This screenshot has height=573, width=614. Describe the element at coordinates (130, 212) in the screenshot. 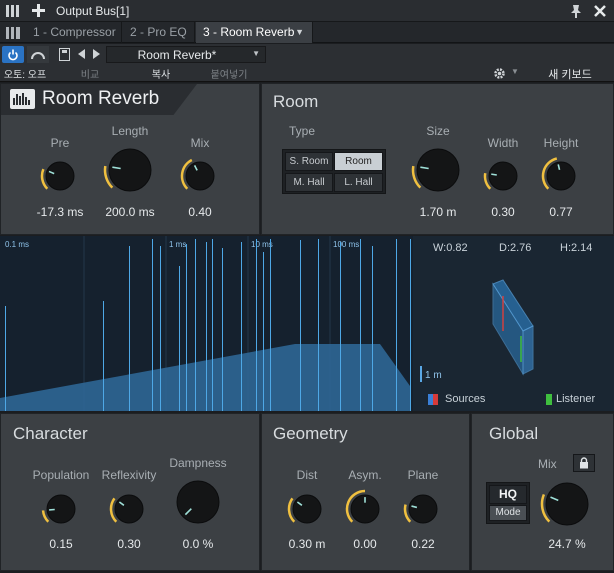

I see `length-value: 200.0 ms` at that location.